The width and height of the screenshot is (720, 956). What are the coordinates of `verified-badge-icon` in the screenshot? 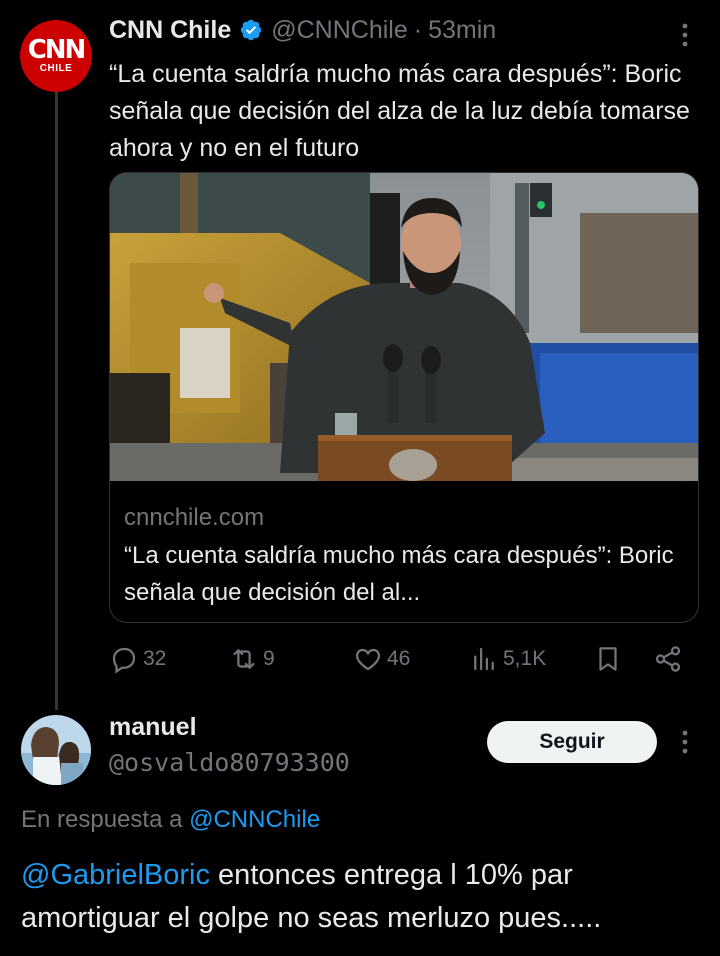 It's located at (251, 30).